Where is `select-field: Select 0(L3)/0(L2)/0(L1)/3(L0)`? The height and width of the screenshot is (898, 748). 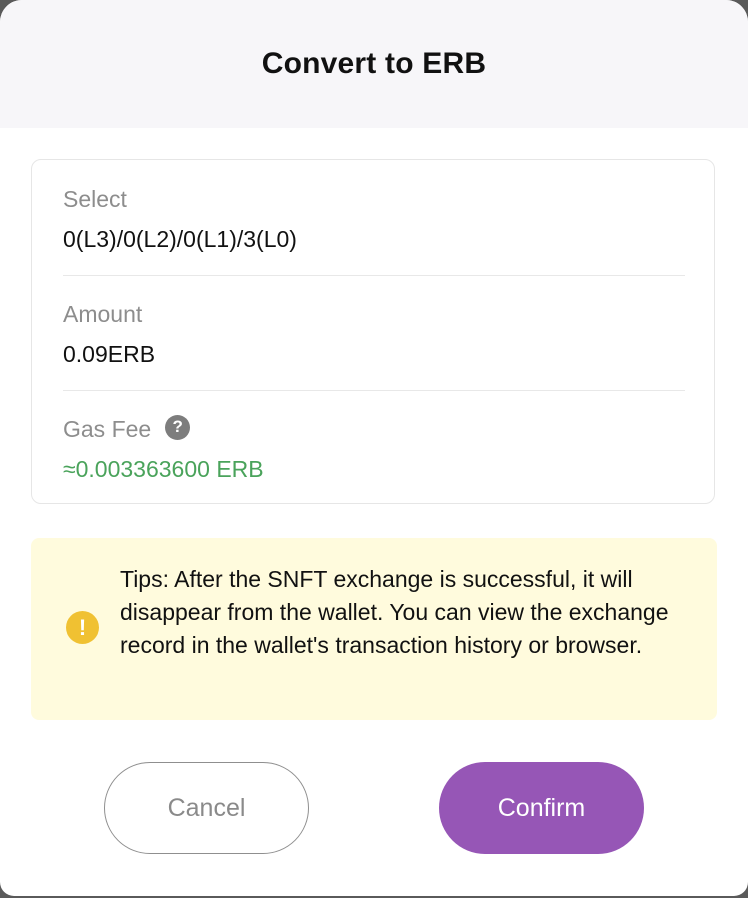
select-field: Select 0(L3)/0(L2)/0(L1)/3(L0) is located at coordinates (374, 219).